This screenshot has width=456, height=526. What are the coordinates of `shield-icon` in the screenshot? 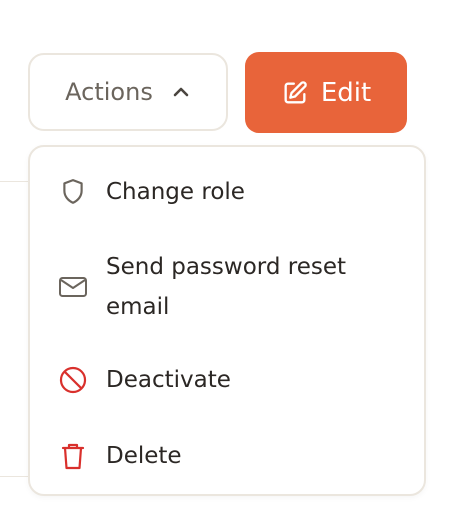 It's located at (73, 192).